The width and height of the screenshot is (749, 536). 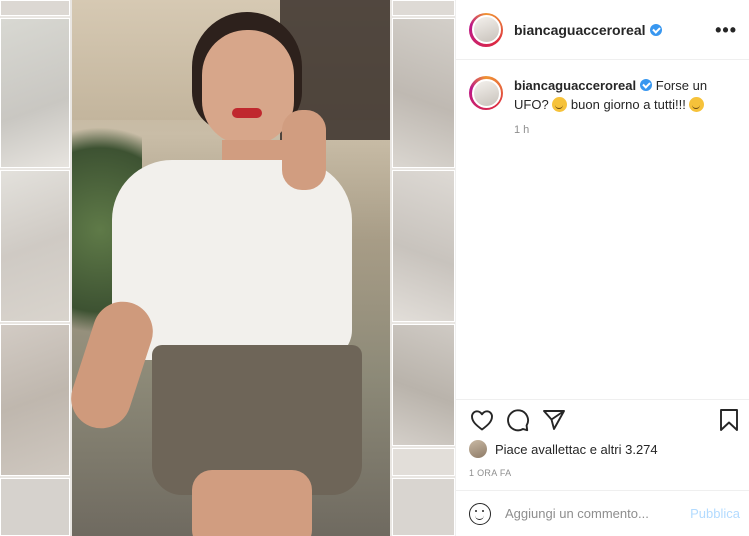 What do you see at coordinates (248, 87) in the screenshot?
I see `image-face` at bounding box center [248, 87].